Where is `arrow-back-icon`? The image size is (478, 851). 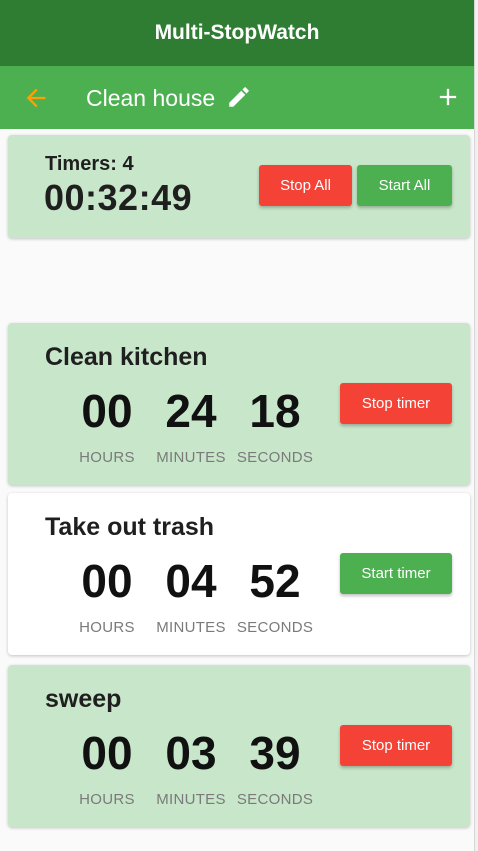
arrow-back-icon is located at coordinates (36, 98).